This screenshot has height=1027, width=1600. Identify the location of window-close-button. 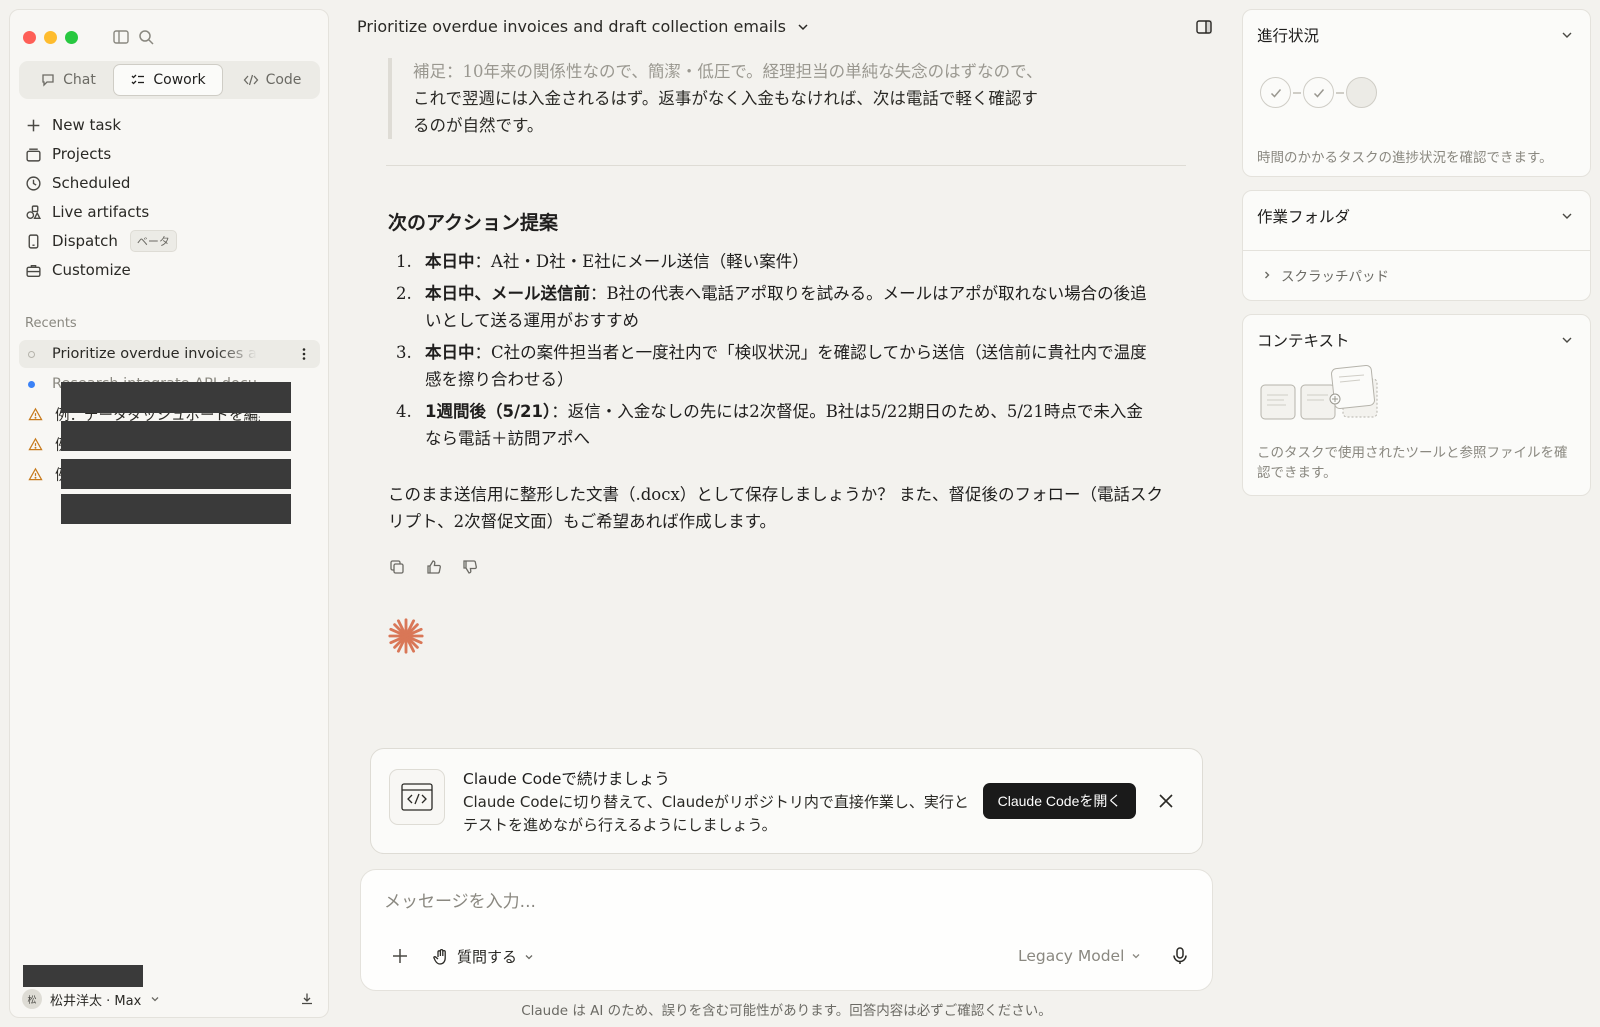
(29, 37).